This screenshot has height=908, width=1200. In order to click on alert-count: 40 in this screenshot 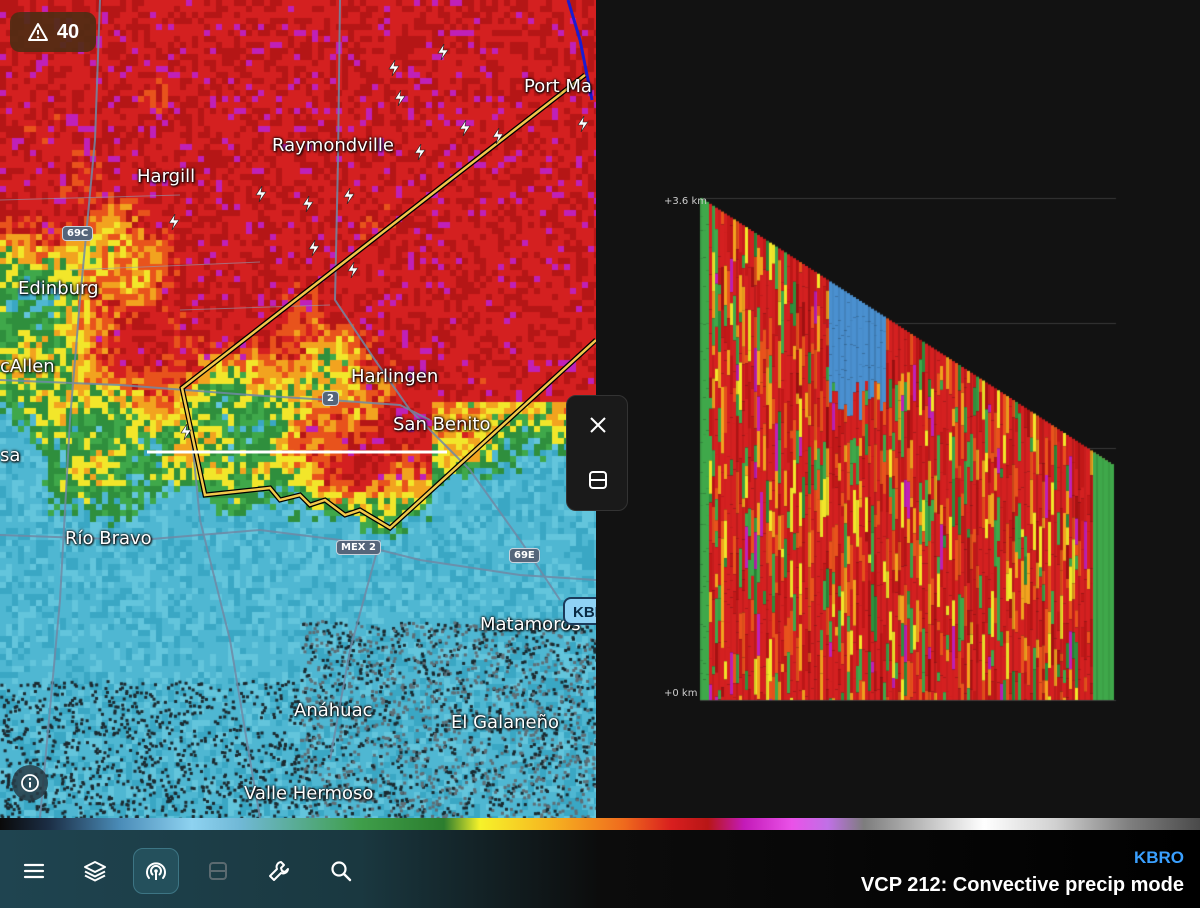, I will do `click(68, 31)`.